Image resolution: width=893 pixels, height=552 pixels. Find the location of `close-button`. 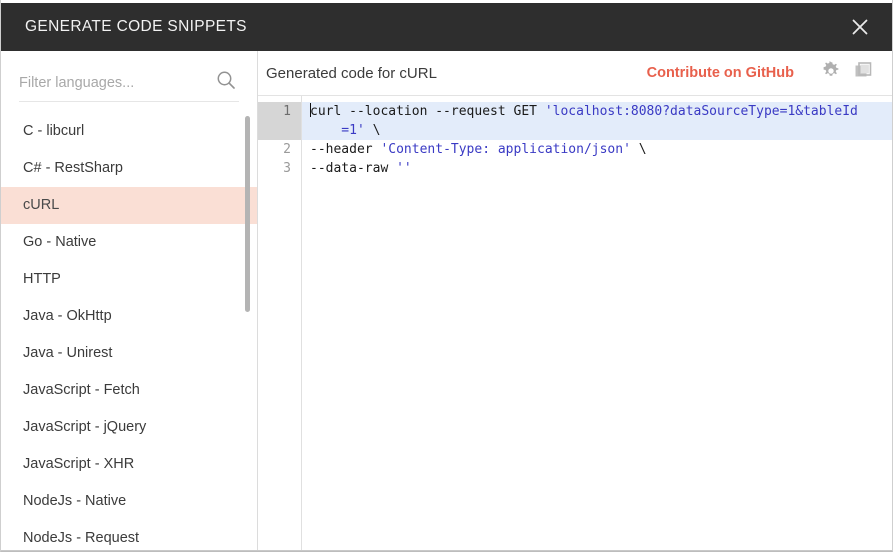

close-button is located at coordinates (860, 27).